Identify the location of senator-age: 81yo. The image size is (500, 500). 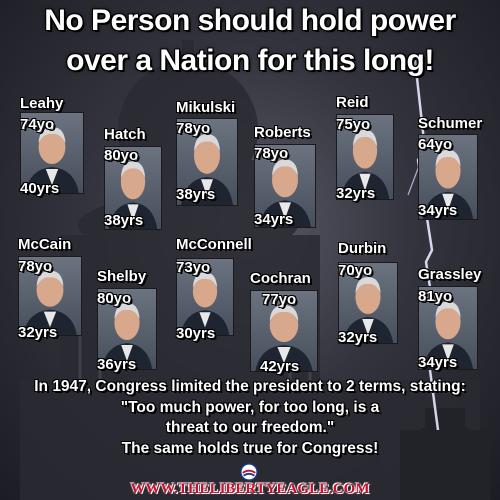
(435, 296).